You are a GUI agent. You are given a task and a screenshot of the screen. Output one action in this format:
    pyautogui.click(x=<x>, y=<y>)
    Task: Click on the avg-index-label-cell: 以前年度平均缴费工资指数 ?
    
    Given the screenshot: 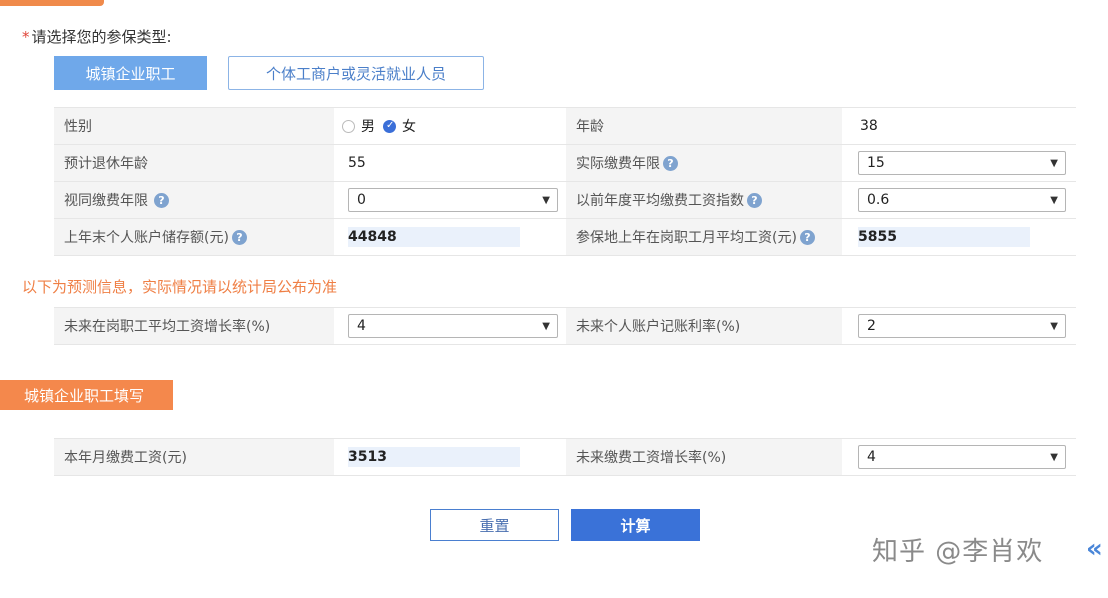 What is the action you would take?
    pyautogui.click(x=704, y=200)
    